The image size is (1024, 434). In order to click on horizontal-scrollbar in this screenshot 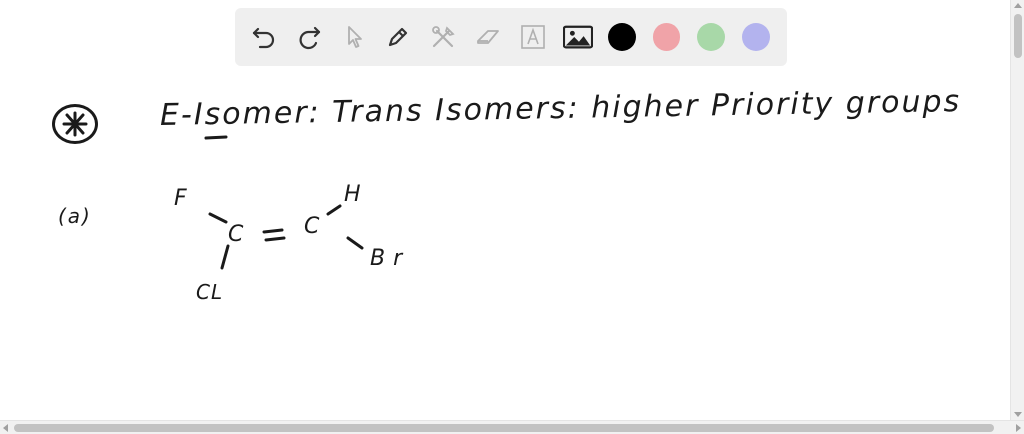, I will do `click(512, 427)`.